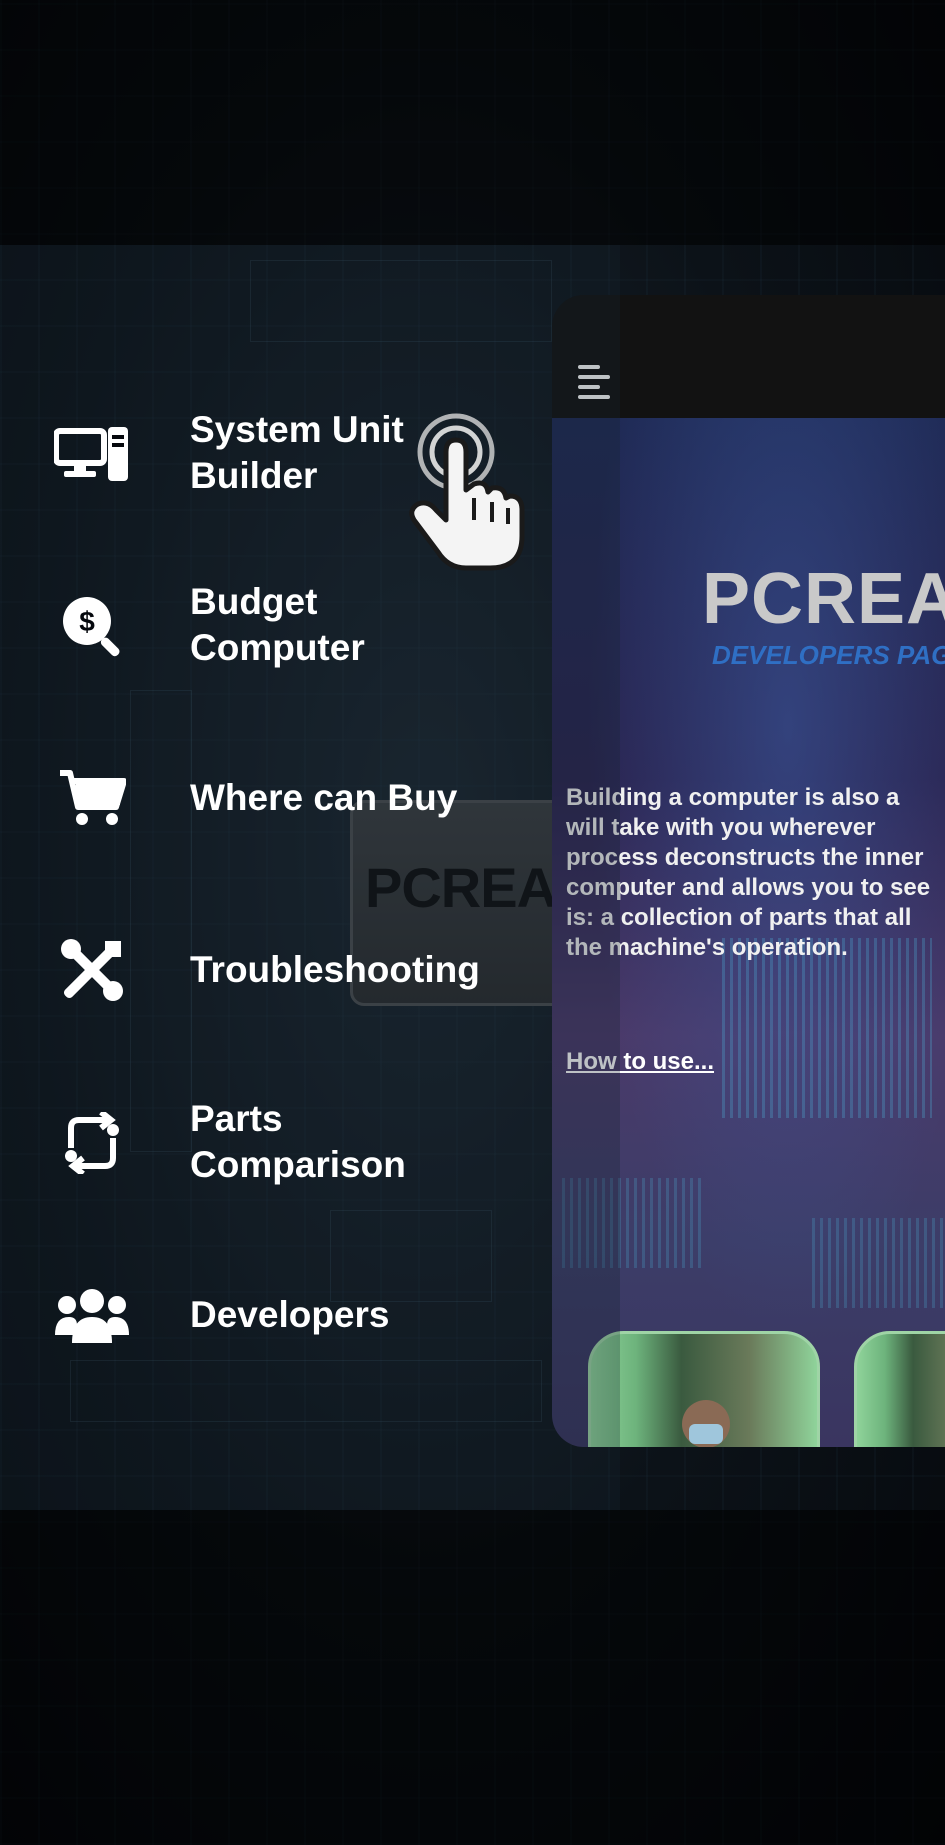 The width and height of the screenshot is (945, 1845). I want to click on menu-item-developers: Developers, so click(270, 1315).